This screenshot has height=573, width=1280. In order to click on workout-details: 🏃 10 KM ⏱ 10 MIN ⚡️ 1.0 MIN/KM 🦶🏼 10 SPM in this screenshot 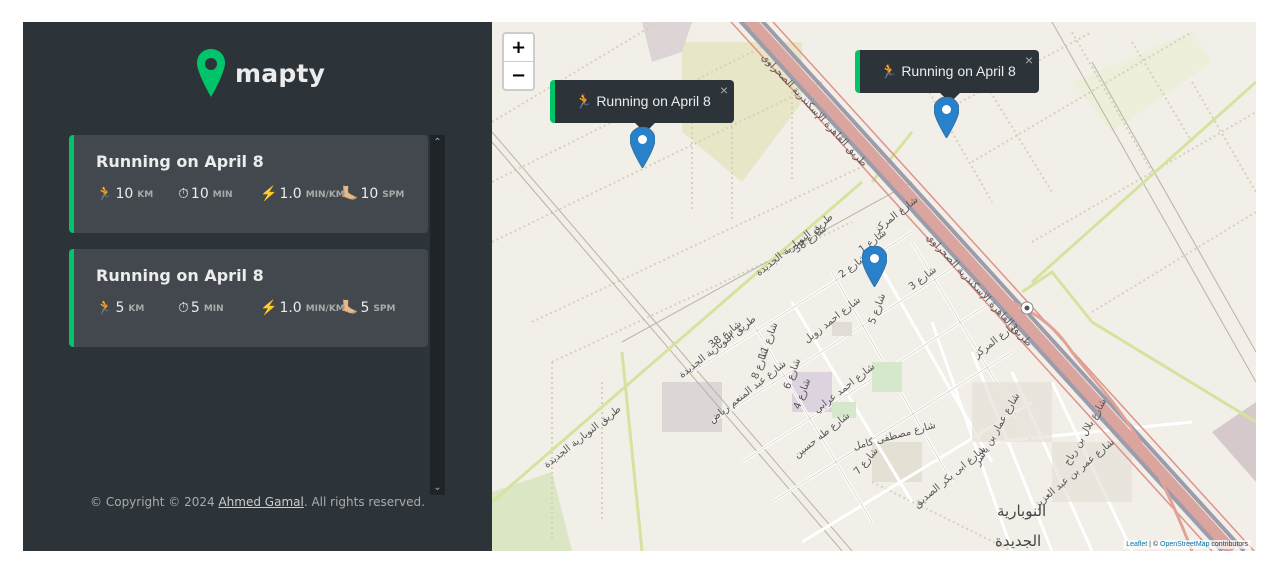, I will do `click(261, 205)`.